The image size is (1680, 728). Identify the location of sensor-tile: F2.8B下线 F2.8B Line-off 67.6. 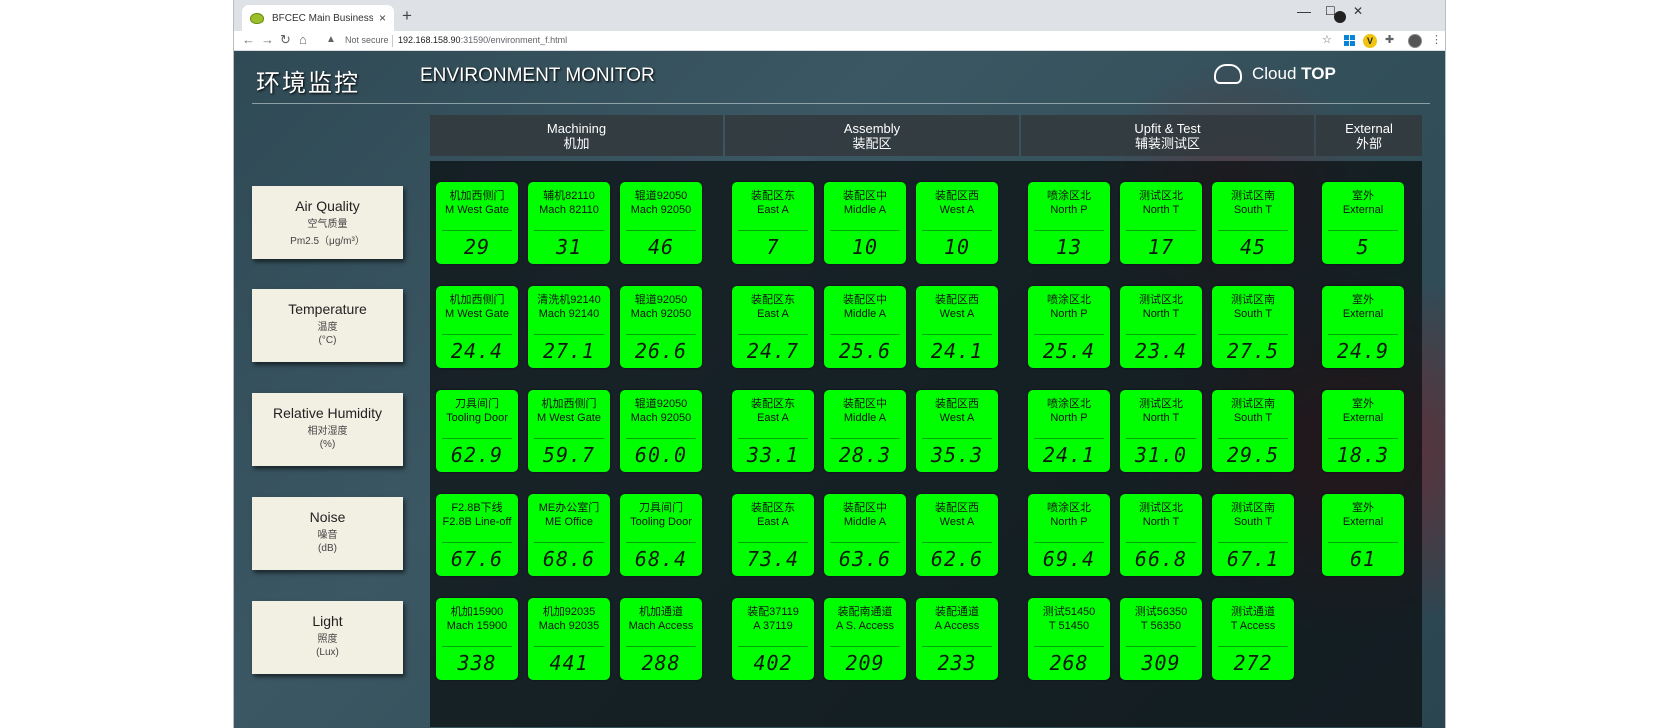
(477, 535).